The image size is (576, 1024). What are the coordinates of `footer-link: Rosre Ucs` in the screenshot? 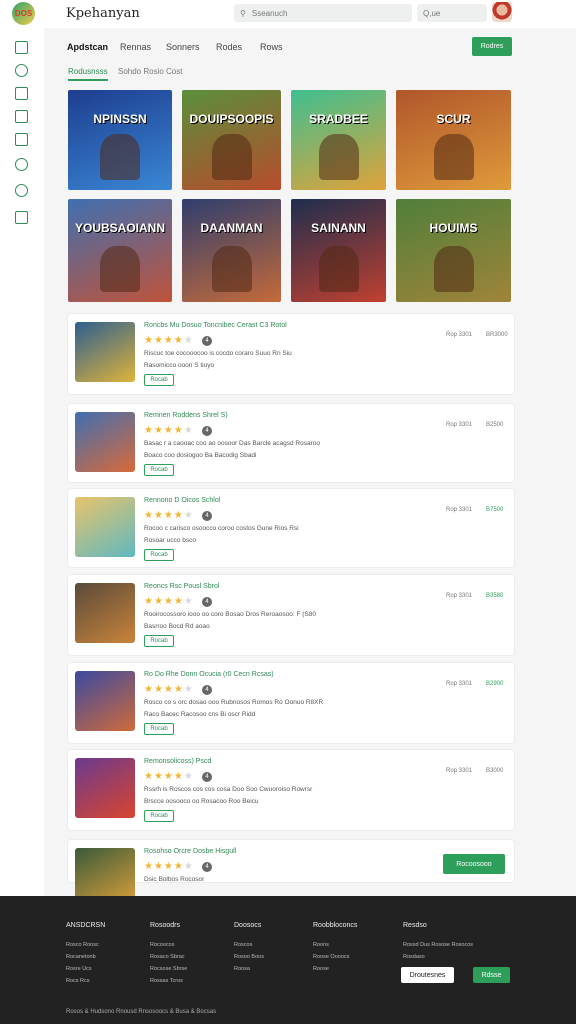 It's located at (79, 969).